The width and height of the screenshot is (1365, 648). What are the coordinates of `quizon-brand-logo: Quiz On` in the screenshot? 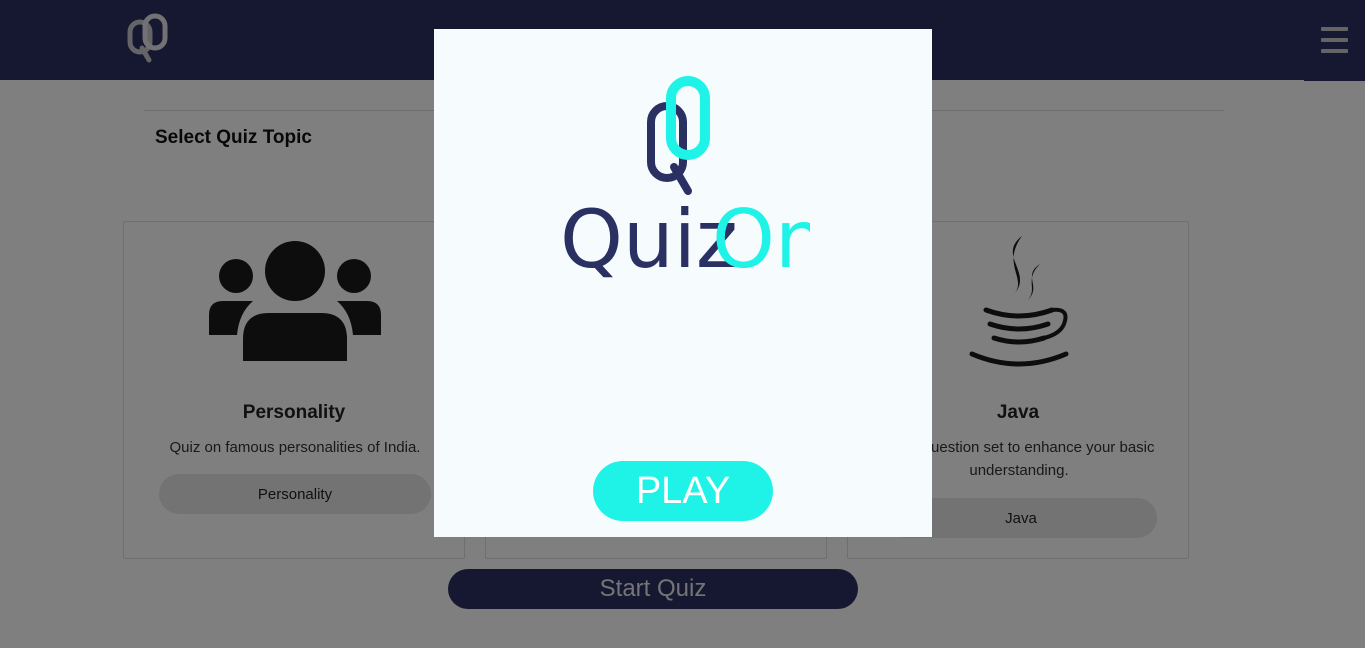 It's located at (685, 179).